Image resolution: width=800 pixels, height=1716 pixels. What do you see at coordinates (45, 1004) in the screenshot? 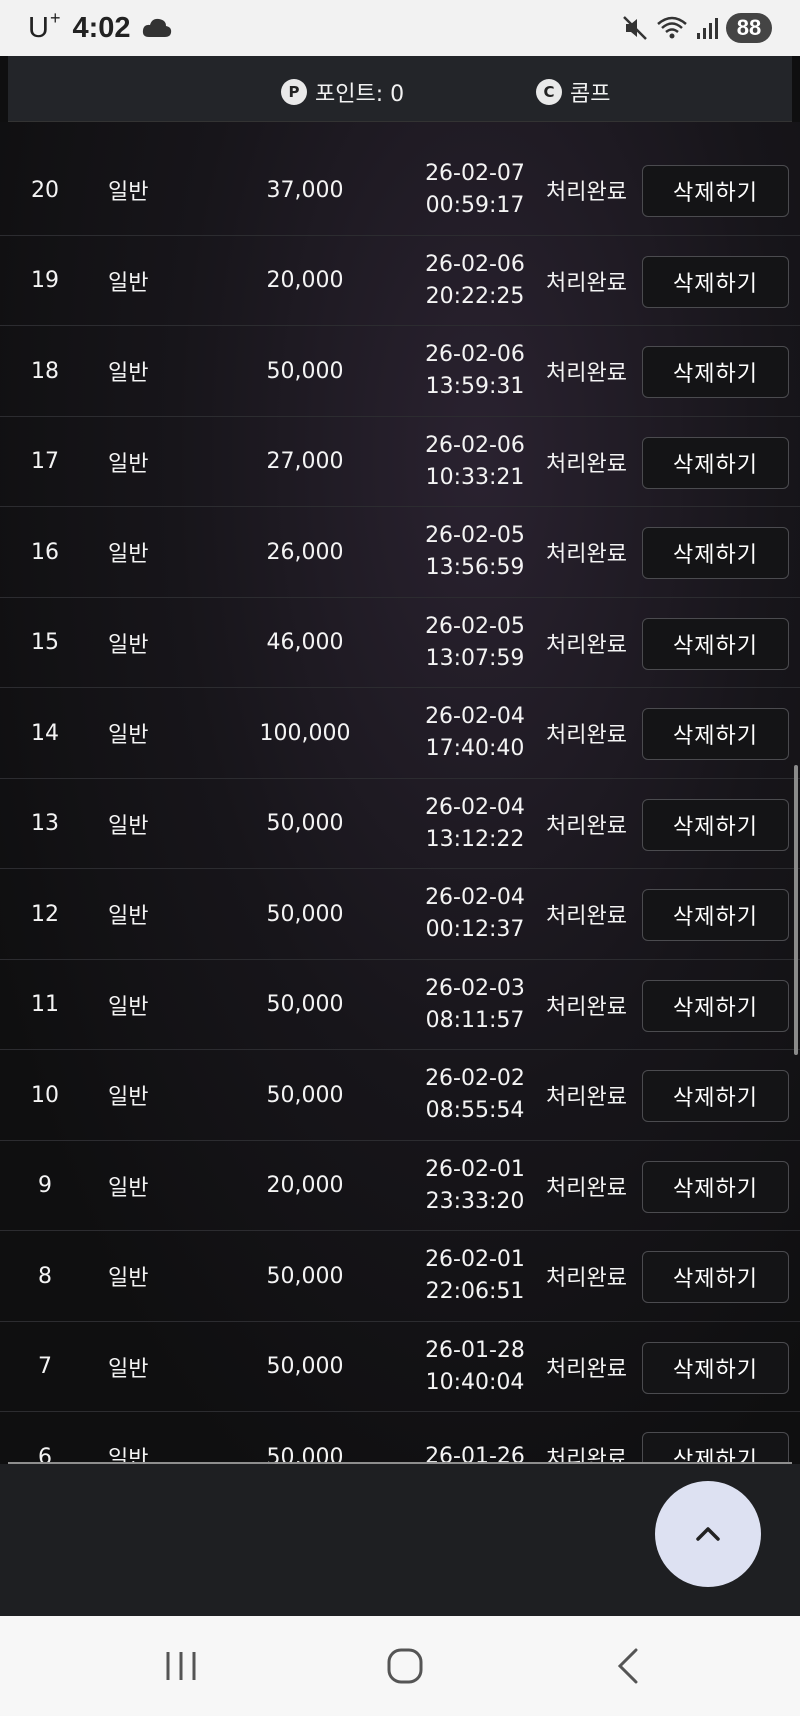
I see `row-number: 11` at bounding box center [45, 1004].